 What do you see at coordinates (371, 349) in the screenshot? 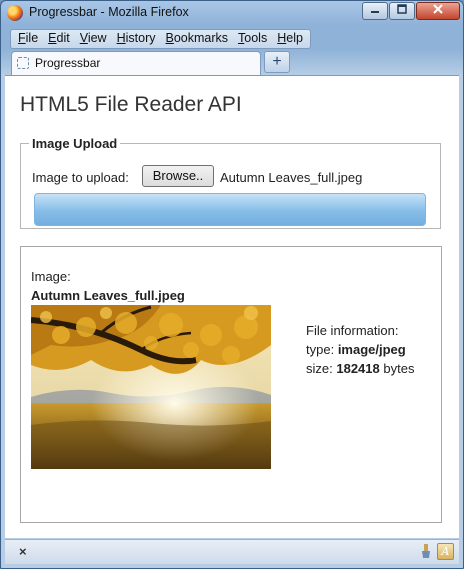
I see `file-type-value: image/jpeg` at bounding box center [371, 349].